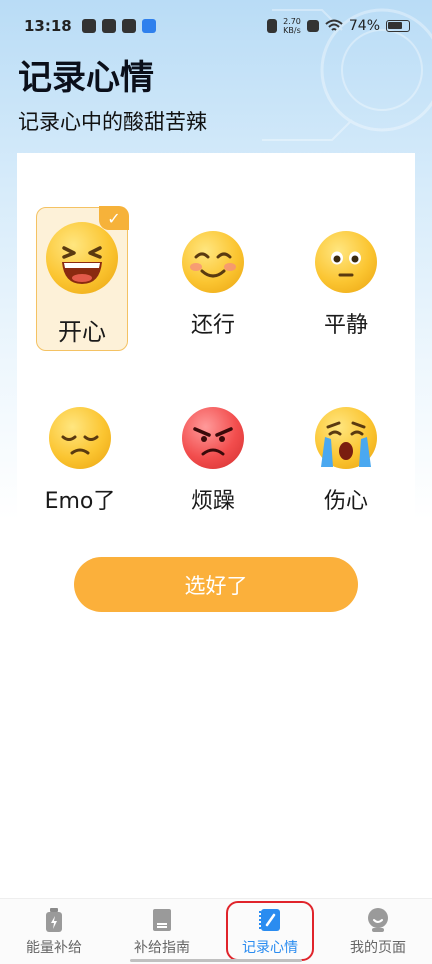  Describe the element at coordinates (292, 26) in the screenshot. I see `network-speed: 2.70 KB/s` at that location.